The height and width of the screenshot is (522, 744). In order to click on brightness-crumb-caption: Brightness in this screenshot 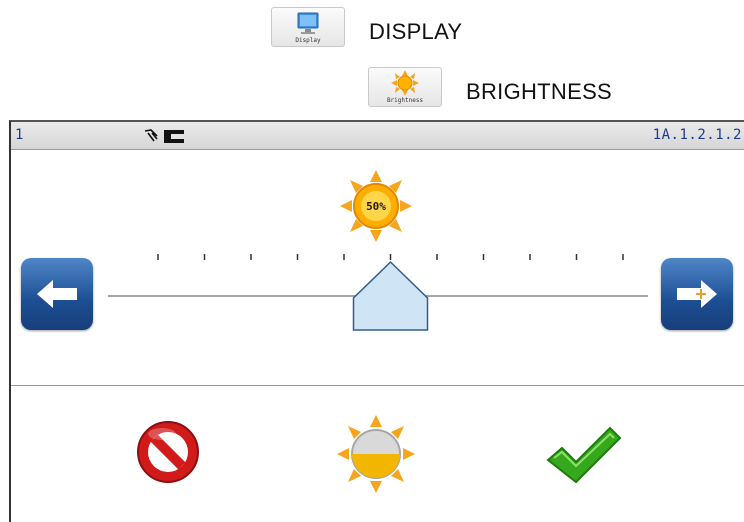, I will do `click(405, 100)`.